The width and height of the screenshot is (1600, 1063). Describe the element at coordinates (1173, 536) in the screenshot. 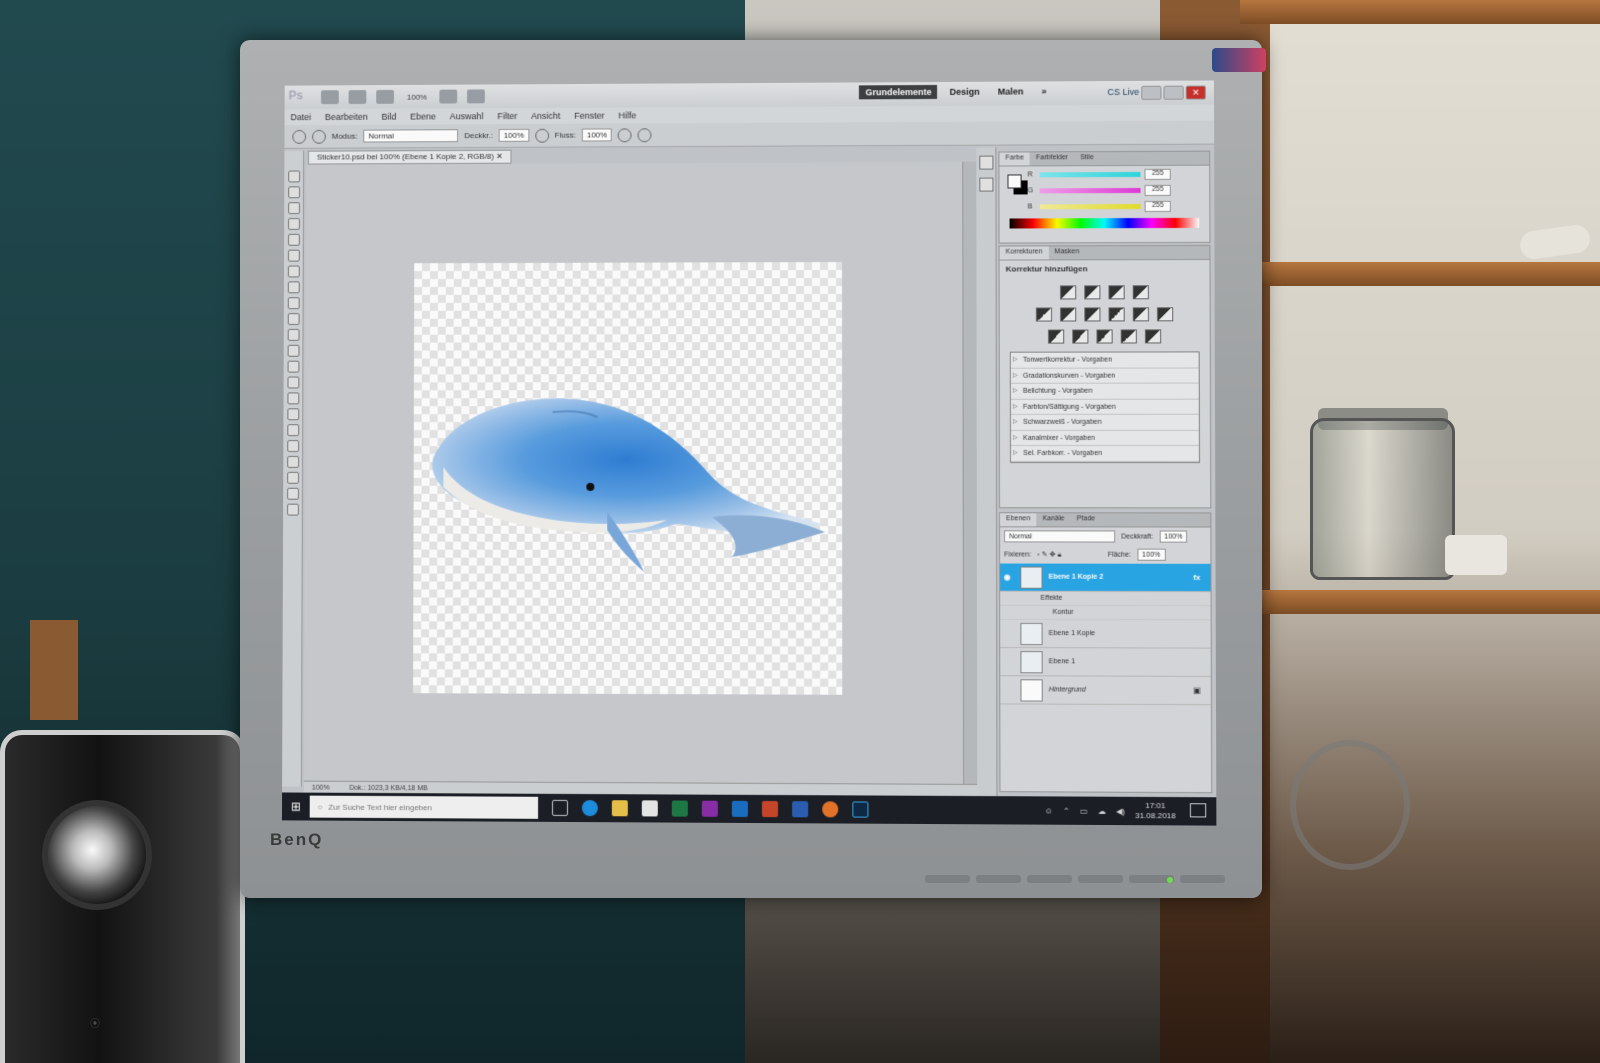

I see `opacity-field: 100%` at that location.